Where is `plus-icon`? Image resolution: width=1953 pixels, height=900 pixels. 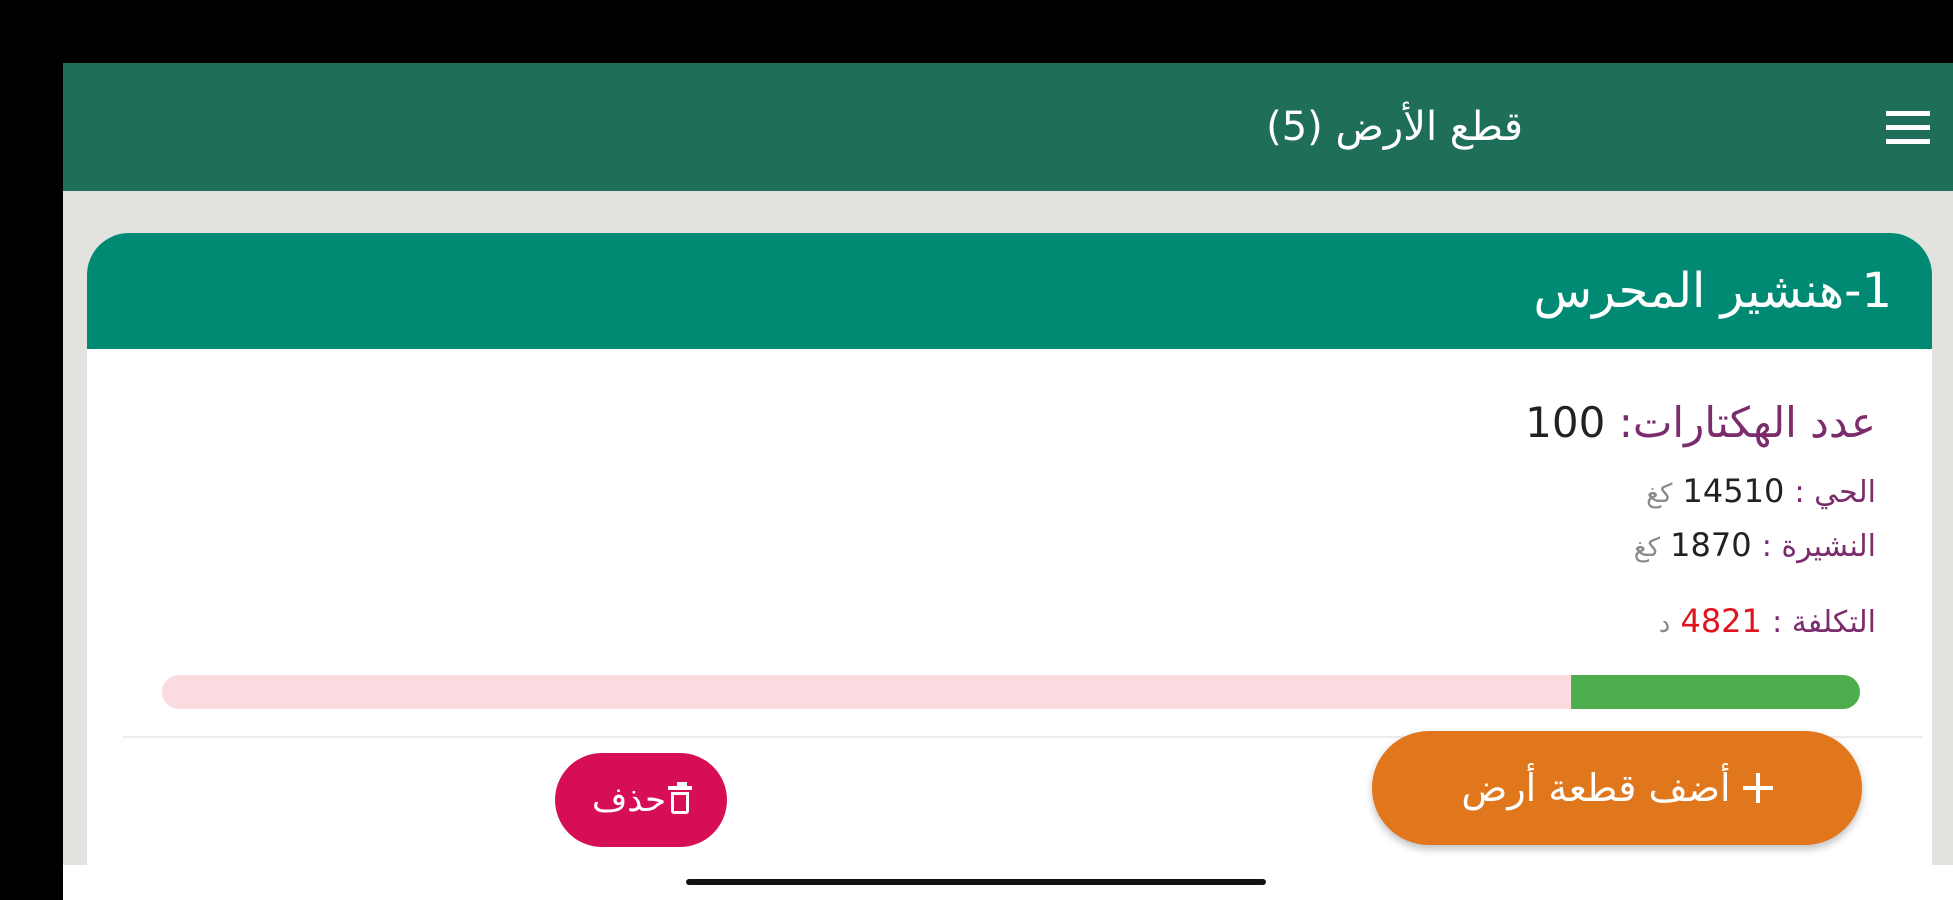 plus-icon is located at coordinates (1757, 788).